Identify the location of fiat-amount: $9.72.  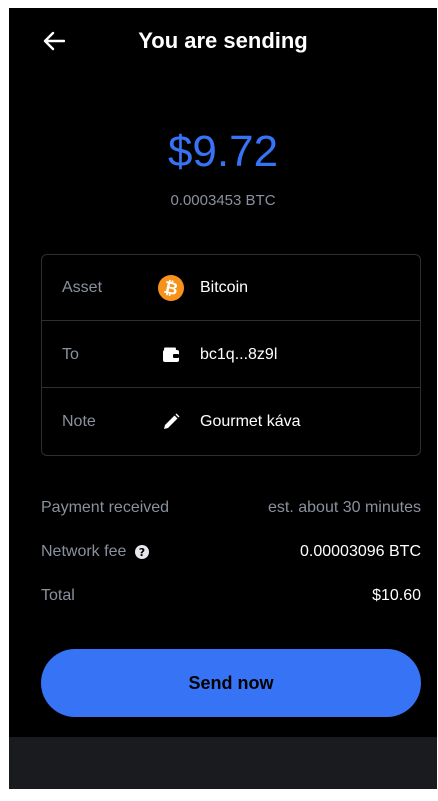
(223, 151).